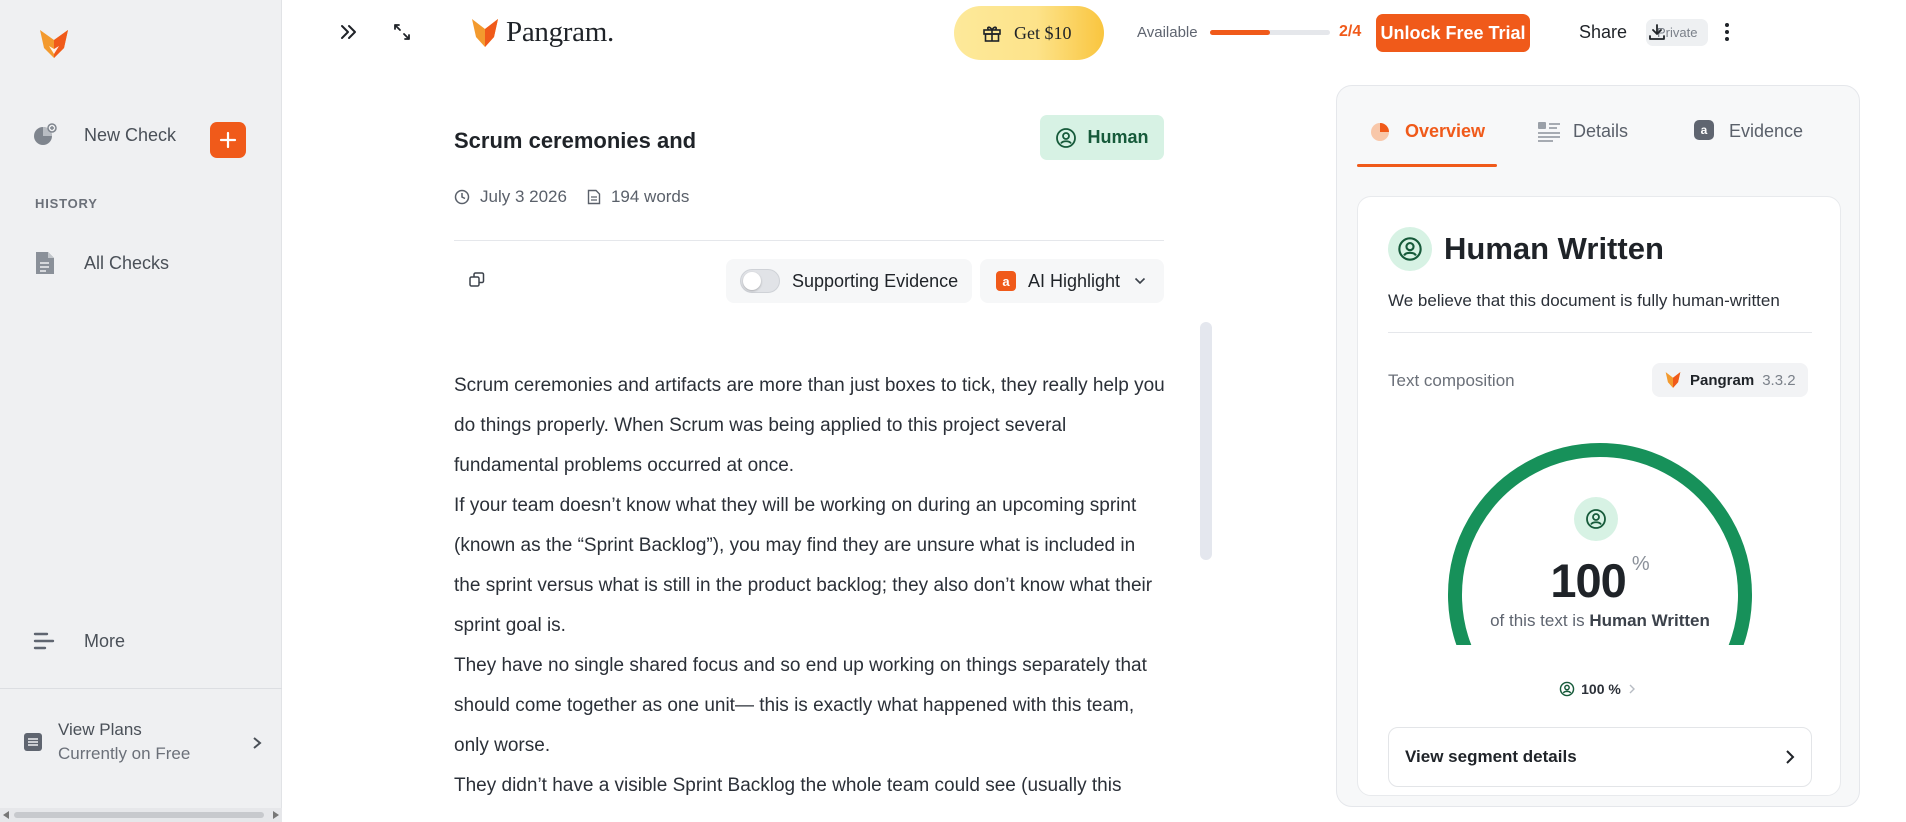 This screenshot has width=1906, height=822. Describe the element at coordinates (1167, 32) in the screenshot. I see `available-label: Available` at that location.